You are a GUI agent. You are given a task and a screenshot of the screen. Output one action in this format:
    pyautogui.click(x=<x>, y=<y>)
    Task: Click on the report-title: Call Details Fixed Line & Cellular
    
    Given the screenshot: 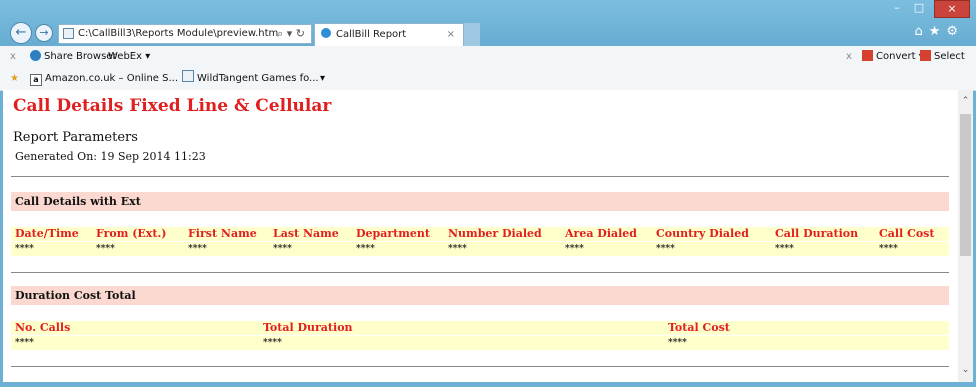 What is the action you would take?
    pyautogui.click(x=172, y=106)
    